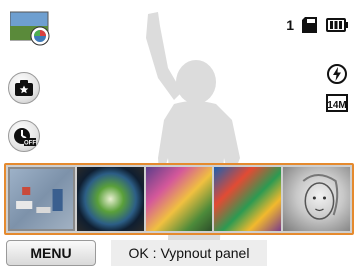 The width and height of the screenshot is (358, 270). What do you see at coordinates (309, 25) in the screenshot?
I see `memory-card-icon` at bounding box center [309, 25].